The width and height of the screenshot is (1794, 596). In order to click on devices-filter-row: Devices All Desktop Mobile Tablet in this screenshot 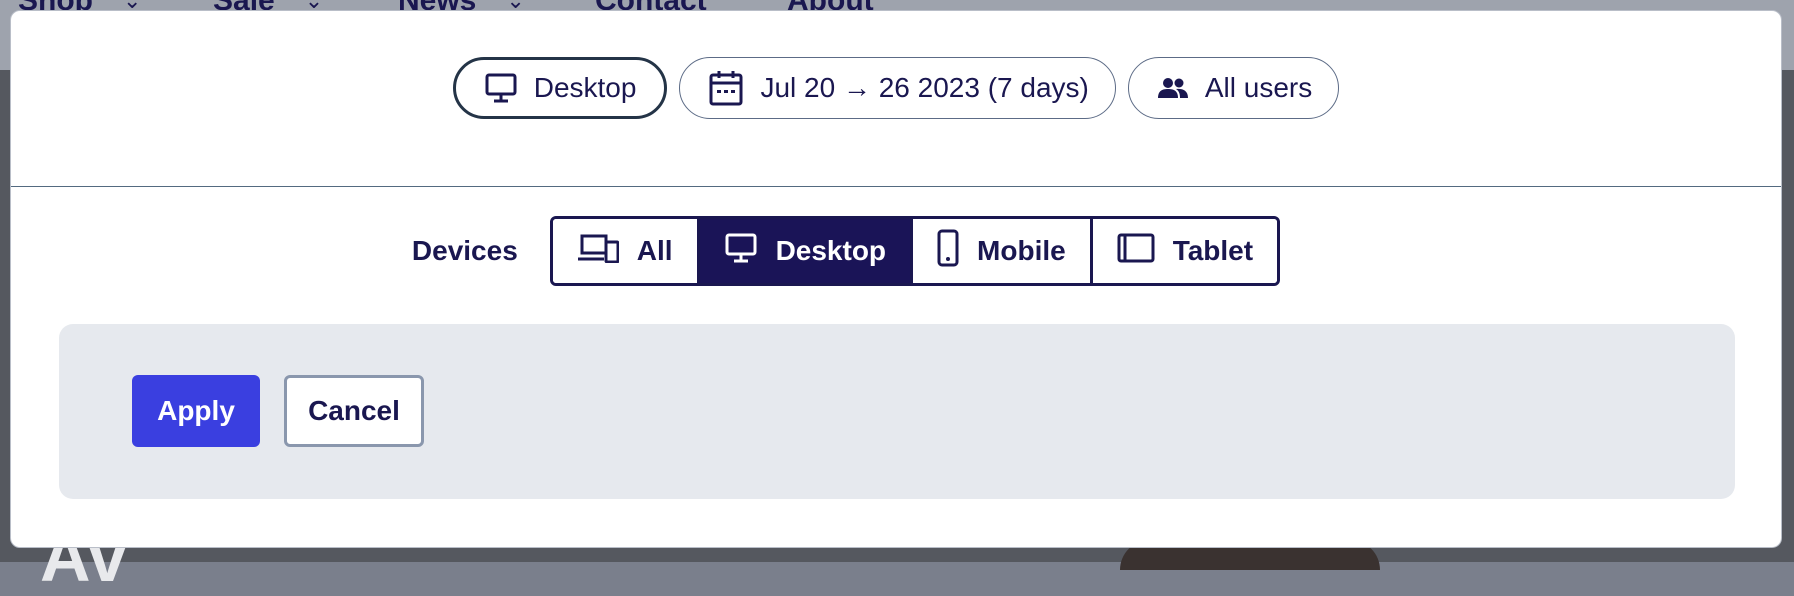, I will do `click(896, 251)`.